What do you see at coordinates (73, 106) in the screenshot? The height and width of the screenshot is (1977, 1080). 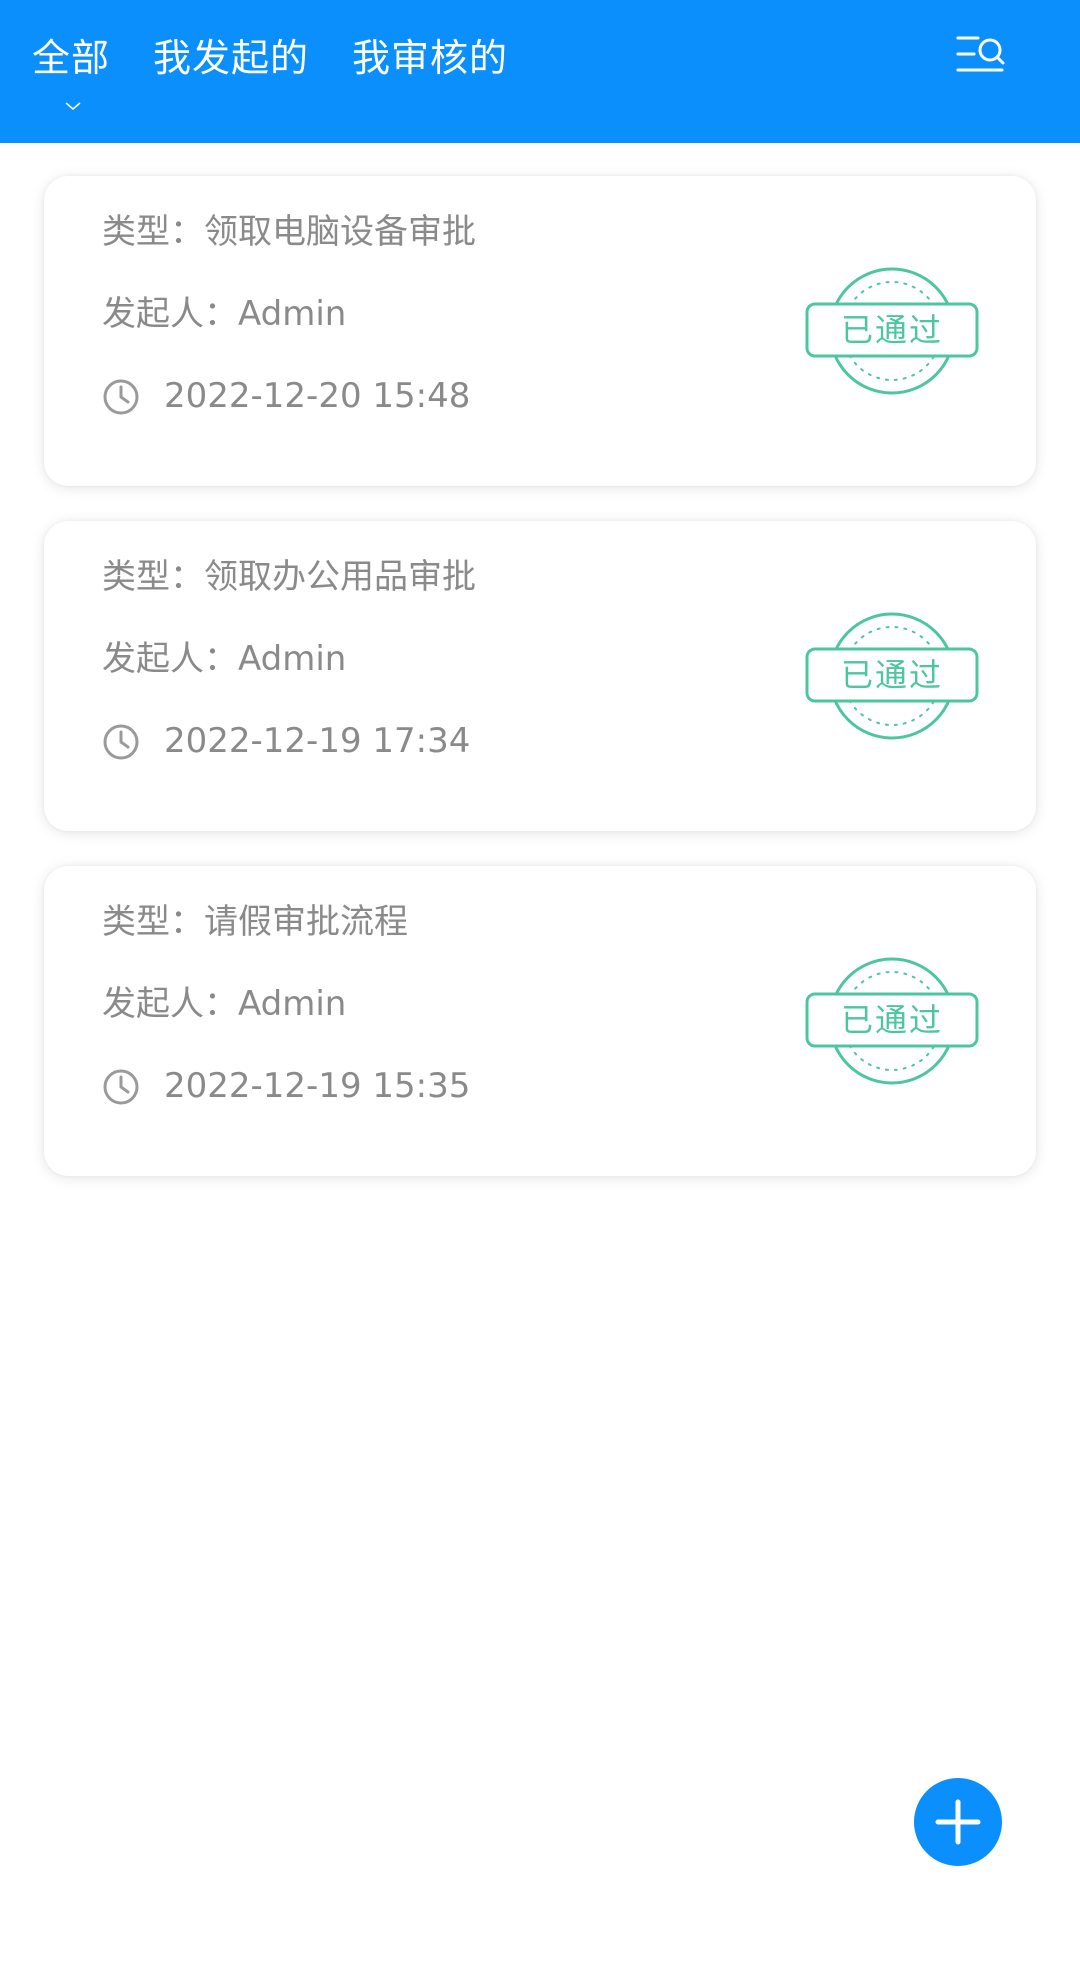 I see `chevron-down-icon` at bounding box center [73, 106].